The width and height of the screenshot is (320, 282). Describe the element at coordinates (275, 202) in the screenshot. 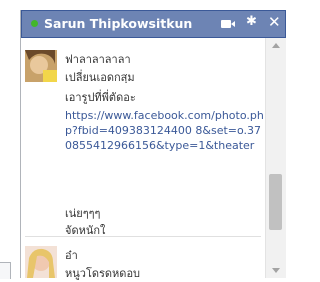

I see `scroll-thumb` at that location.